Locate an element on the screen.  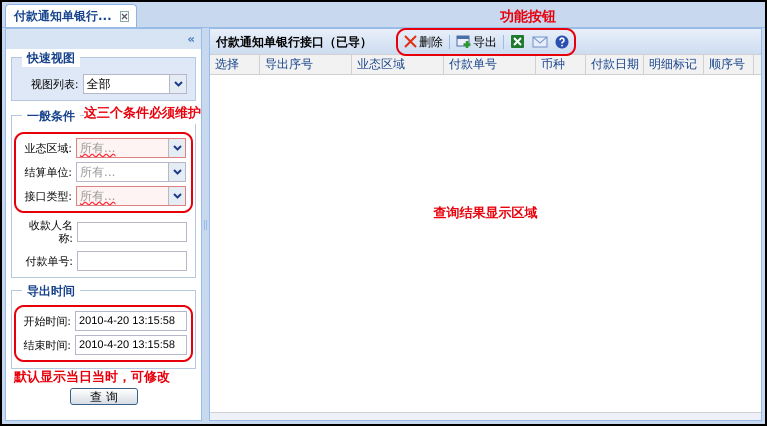
horizontal-scrollbar is located at coordinates (485, 416).